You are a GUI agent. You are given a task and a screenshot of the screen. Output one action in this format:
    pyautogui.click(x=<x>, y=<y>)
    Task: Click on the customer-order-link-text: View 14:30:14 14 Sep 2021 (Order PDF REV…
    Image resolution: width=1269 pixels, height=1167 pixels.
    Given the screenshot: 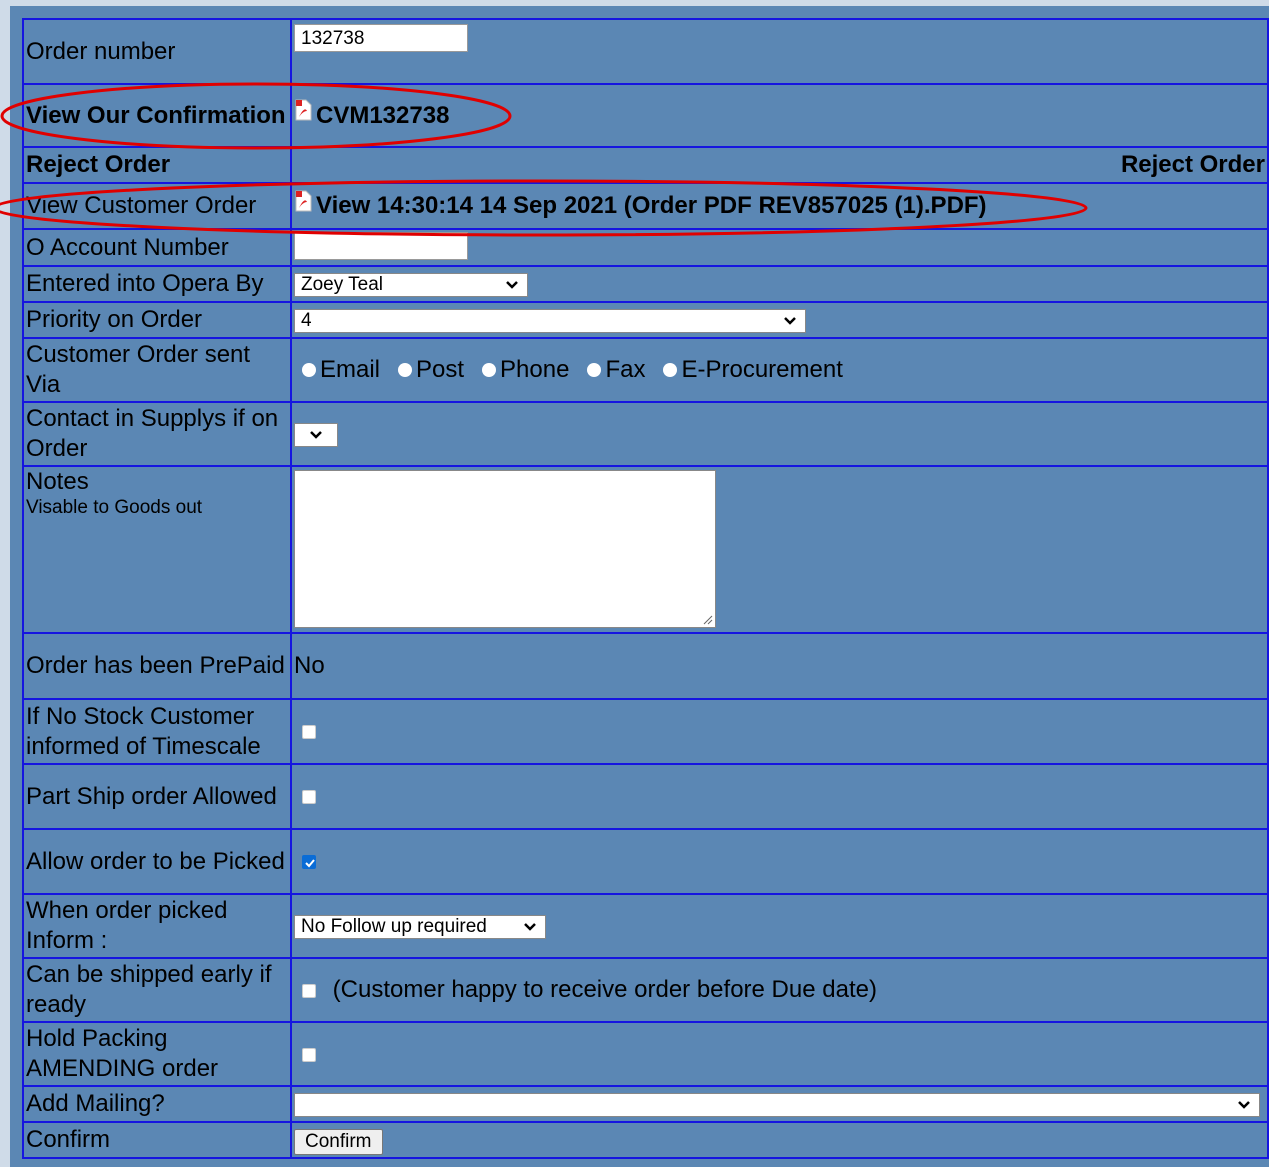 What is the action you would take?
    pyautogui.click(x=651, y=205)
    